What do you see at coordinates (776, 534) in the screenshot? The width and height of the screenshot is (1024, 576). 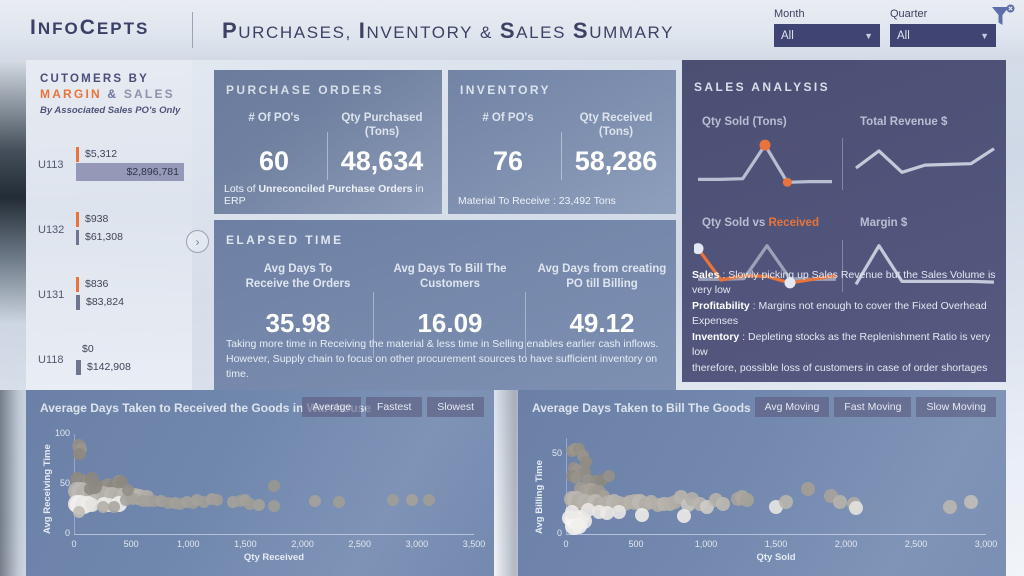 I see `x-axis-line` at bounding box center [776, 534].